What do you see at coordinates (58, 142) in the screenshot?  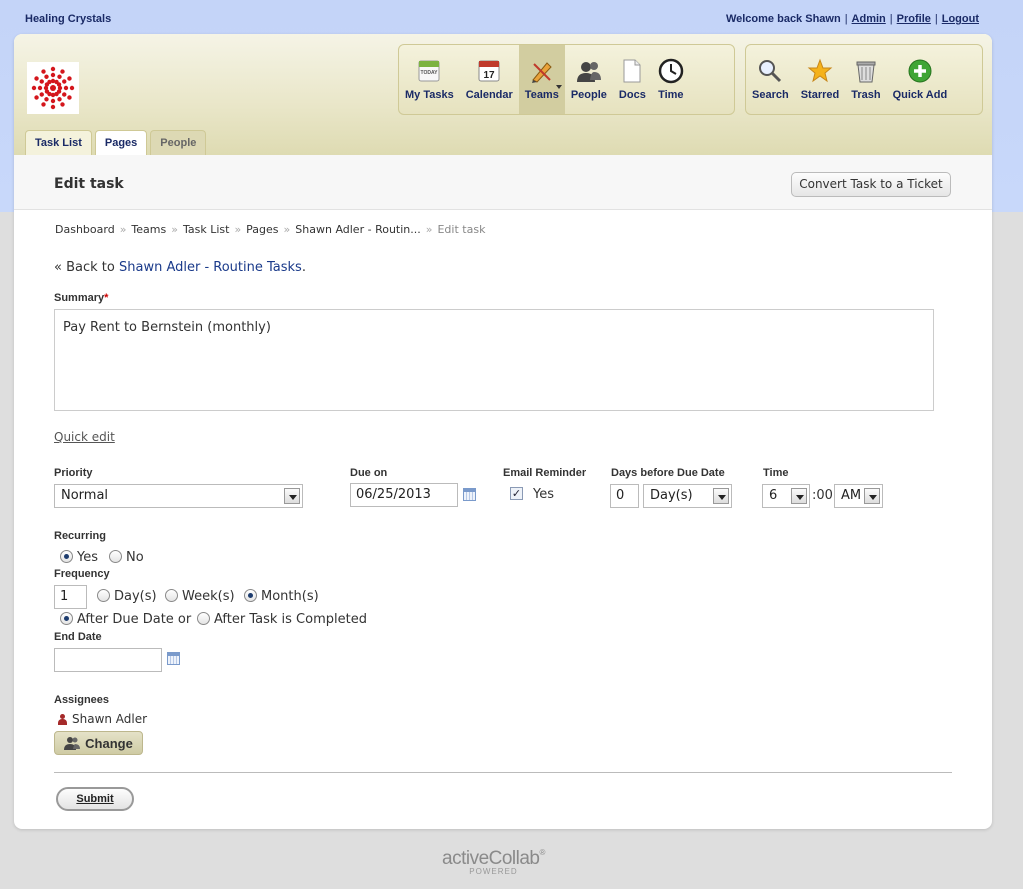 I see `tab-task-list: Task List` at bounding box center [58, 142].